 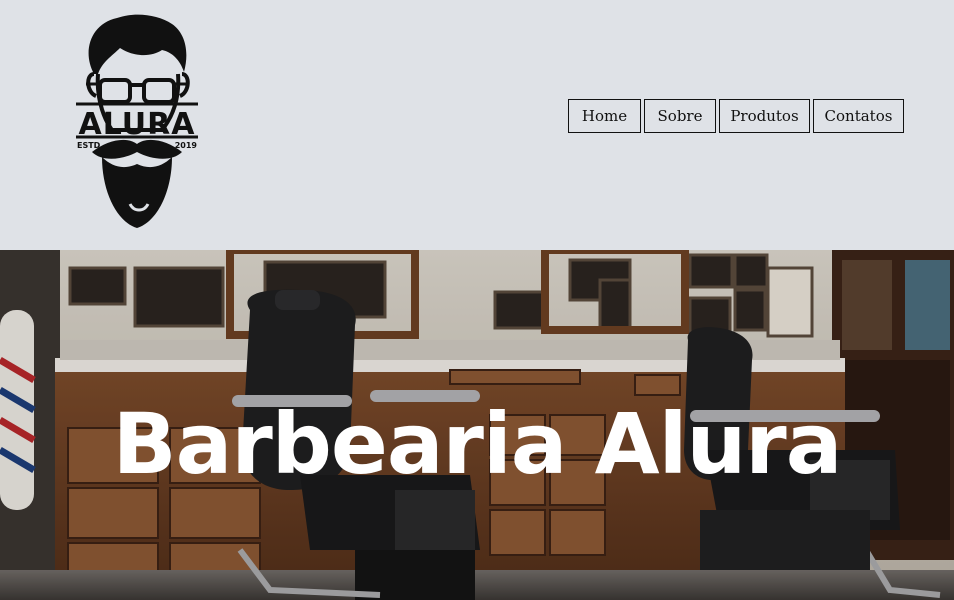 What do you see at coordinates (680, 116) in the screenshot?
I see `nav-sobre: Sobre` at bounding box center [680, 116].